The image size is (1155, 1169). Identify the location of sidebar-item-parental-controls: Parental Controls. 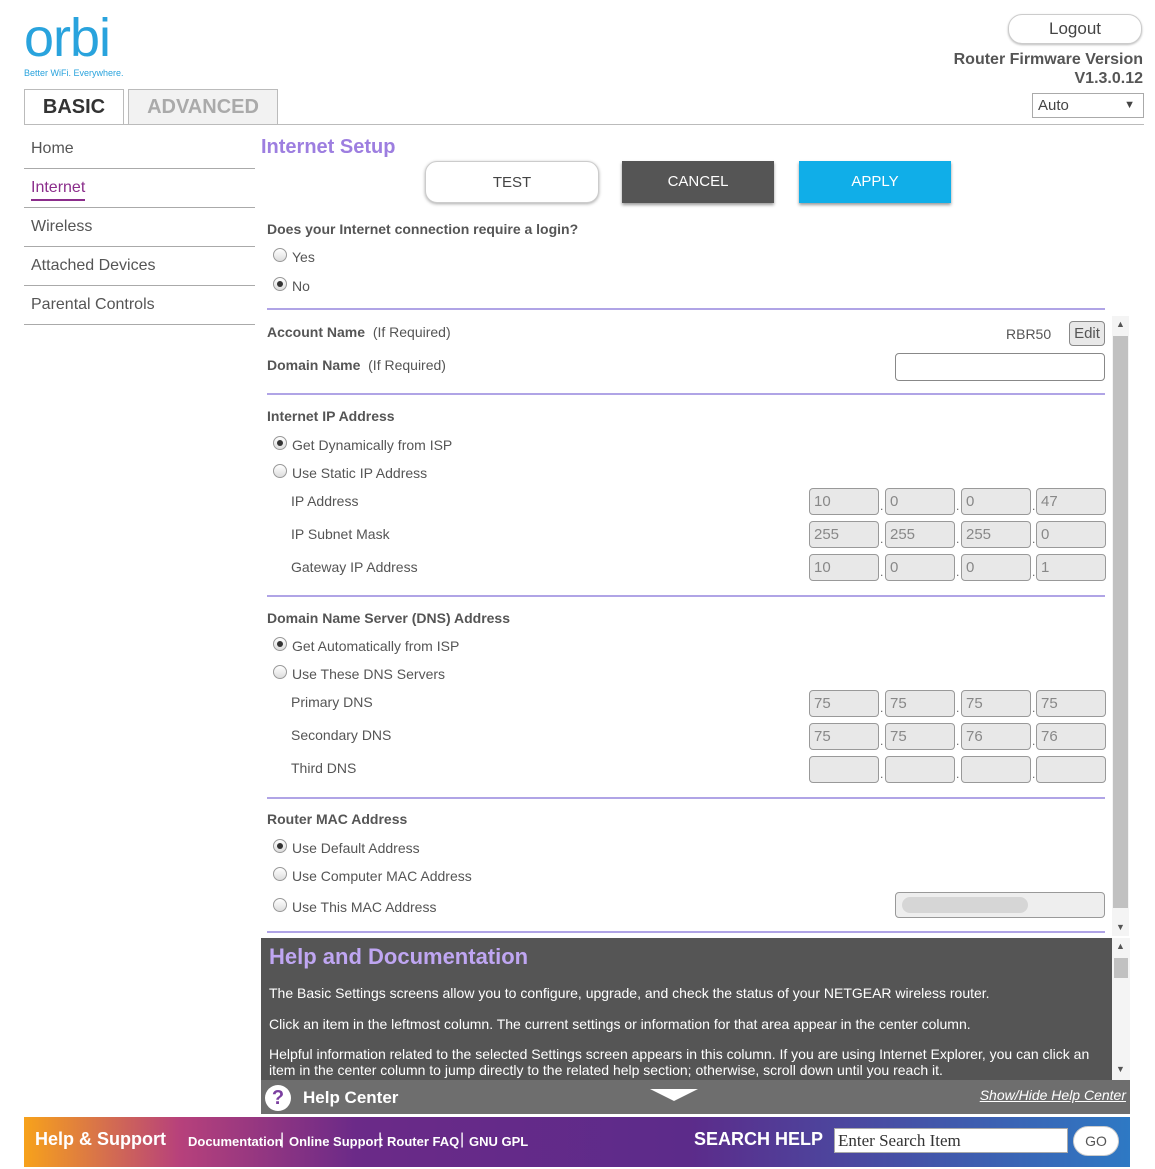
(139, 305).